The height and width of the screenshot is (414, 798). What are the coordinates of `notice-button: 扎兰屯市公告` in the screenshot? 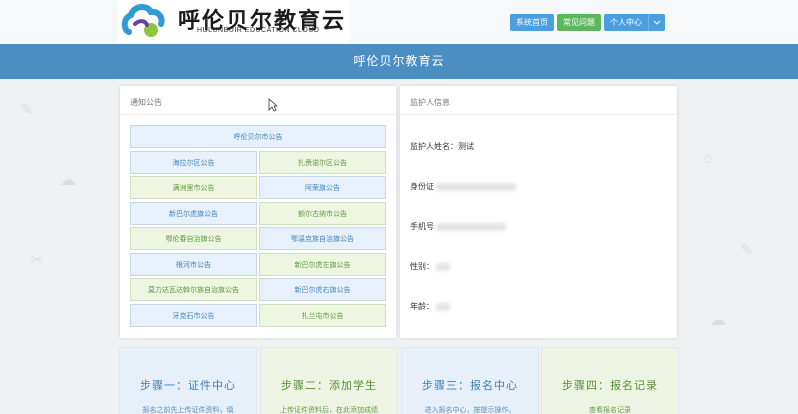 It's located at (322, 315).